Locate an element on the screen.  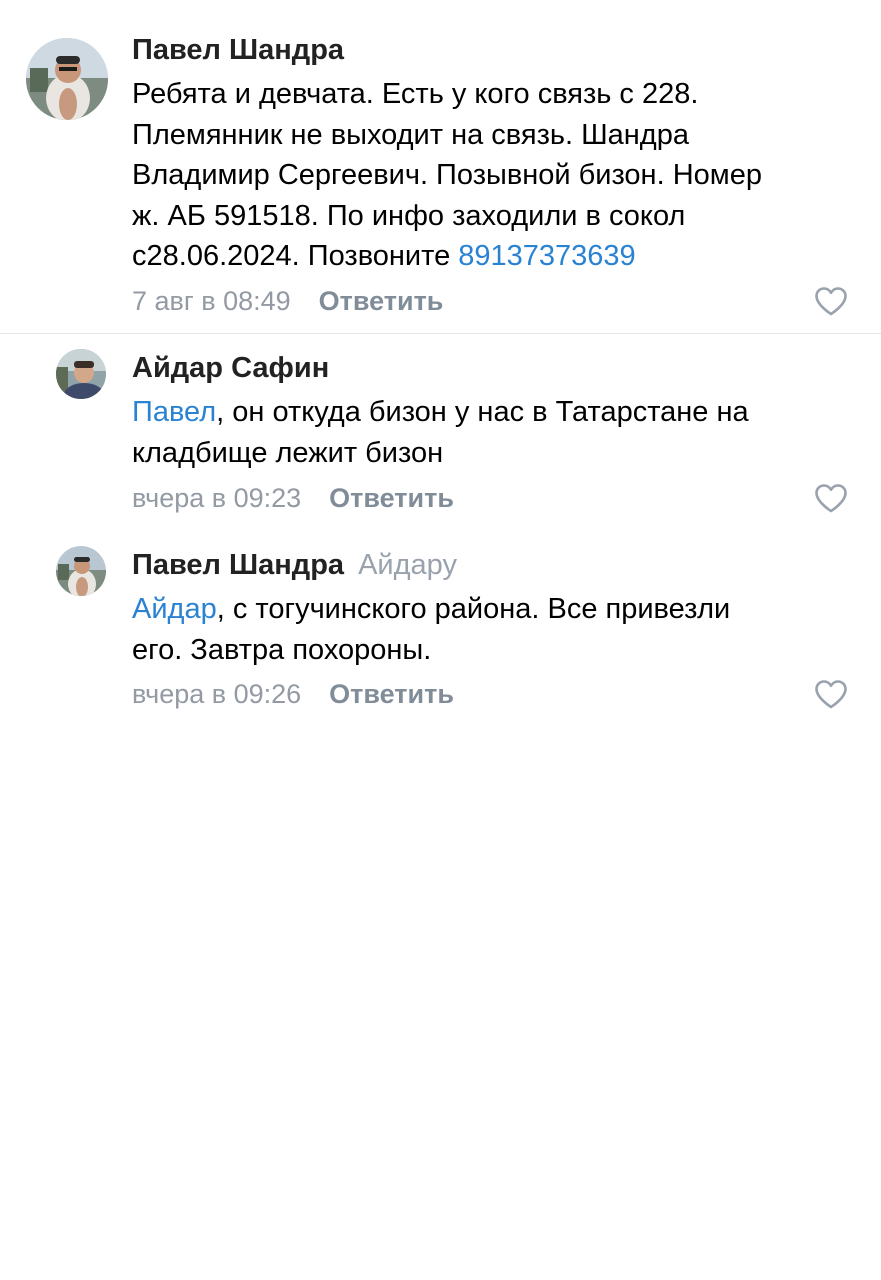
phone-link: 89137373639 is located at coordinates (546, 256).